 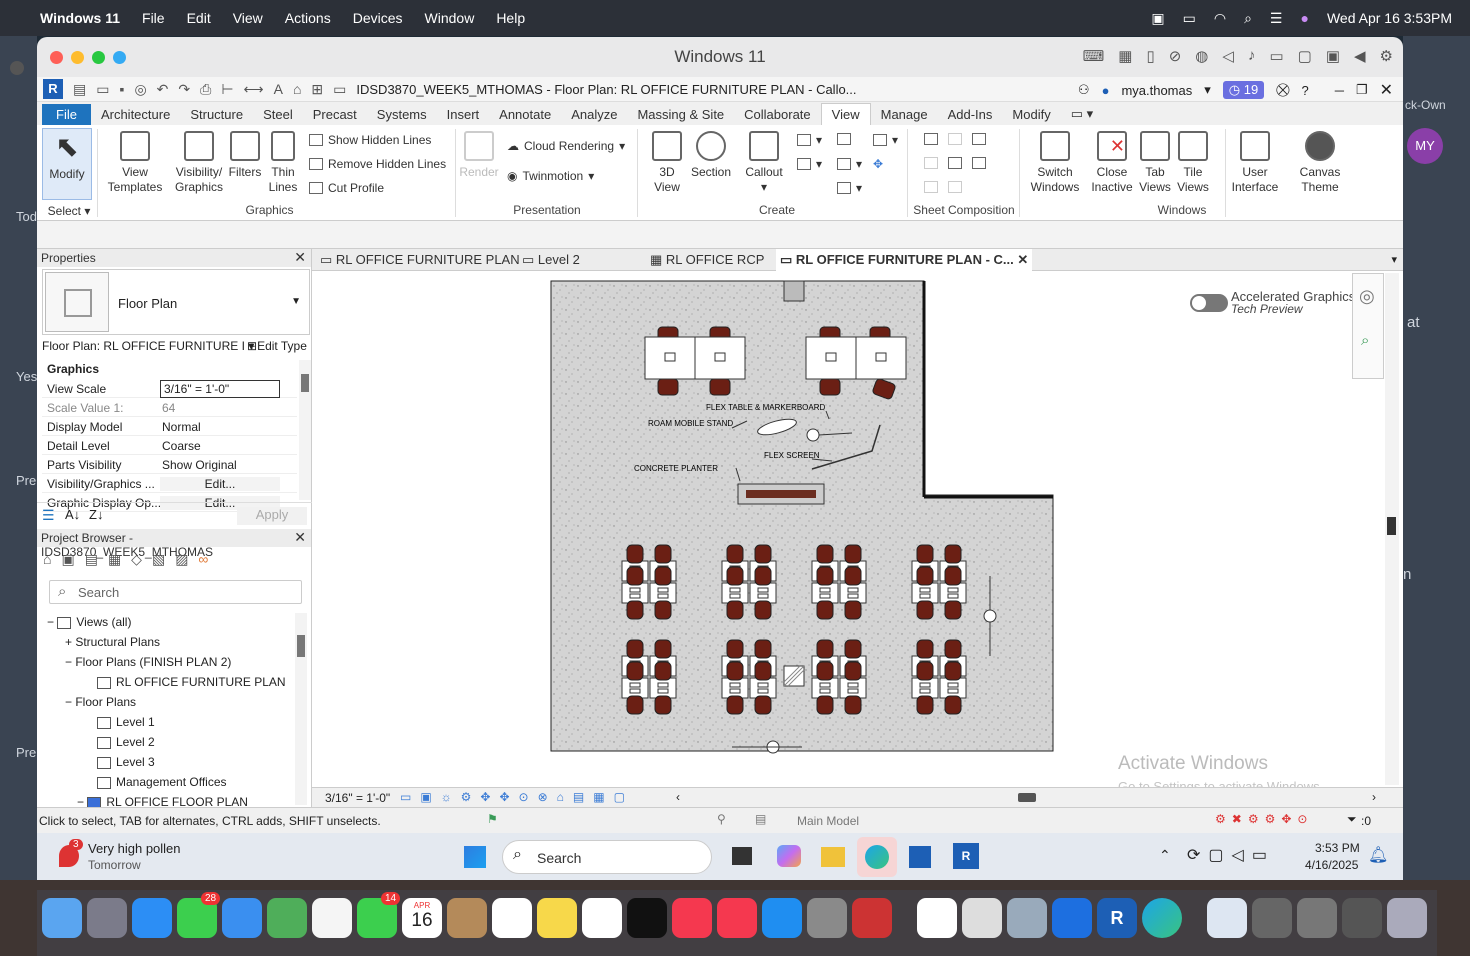 What do you see at coordinates (1305, 56) in the screenshot?
I see `video-icon: ▢` at bounding box center [1305, 56].